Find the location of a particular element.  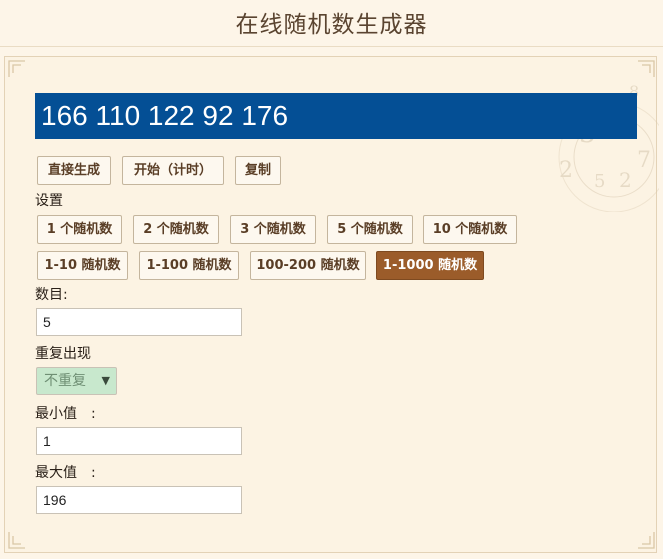

max-label: 最大值 : is located at coordinates (65, 473).